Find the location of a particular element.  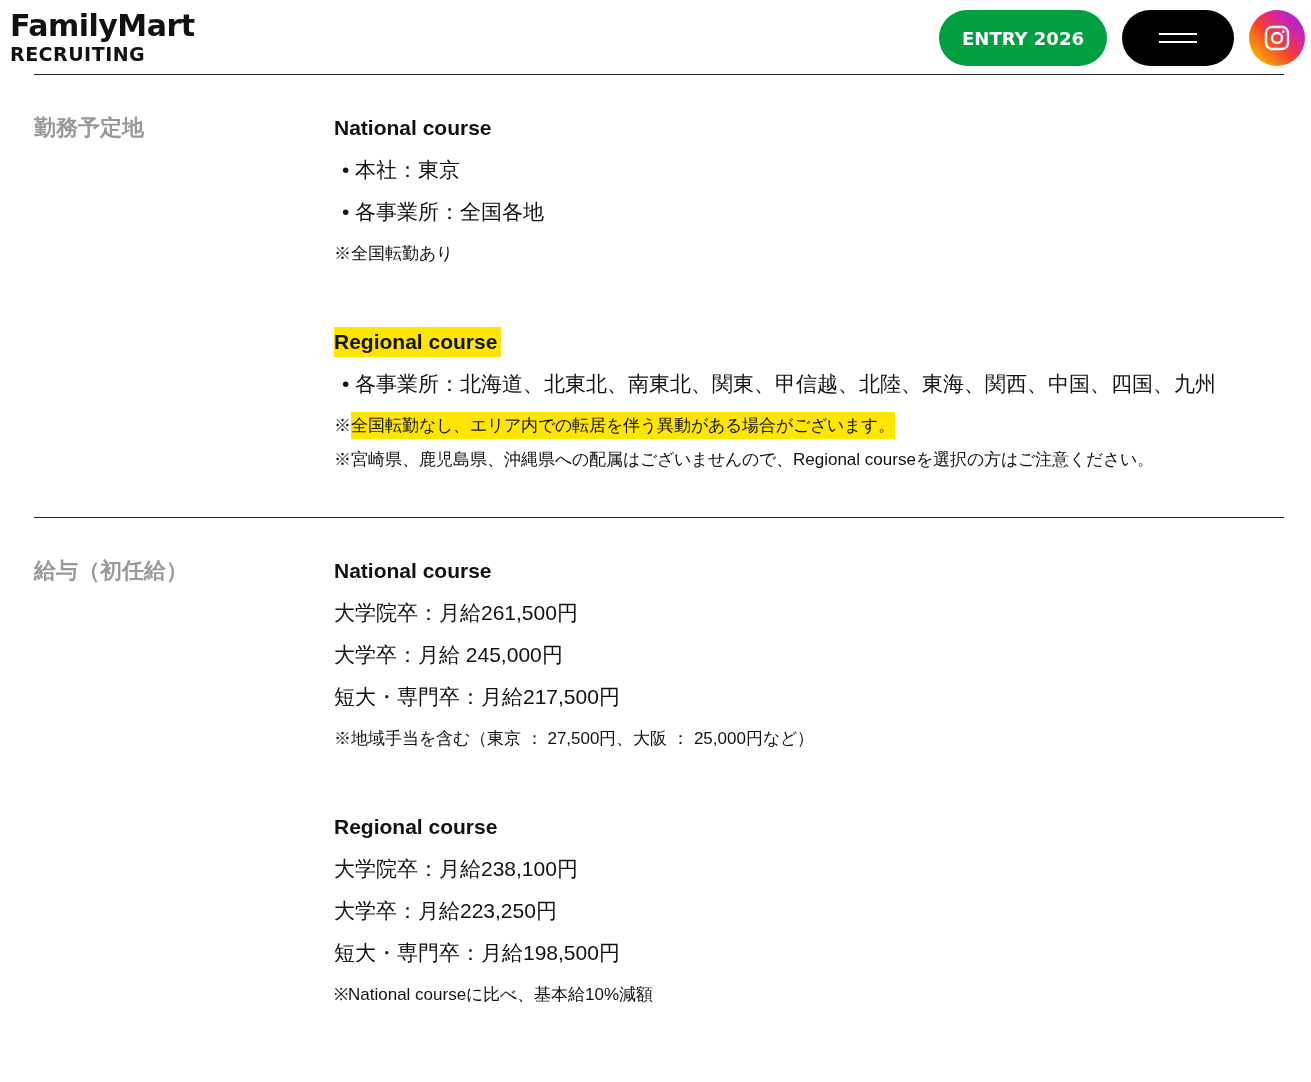

note-text: ※全国転勤なし、エリア内での転居を伴う異動がある場合がございます。 is located at coordinates (614, 426).